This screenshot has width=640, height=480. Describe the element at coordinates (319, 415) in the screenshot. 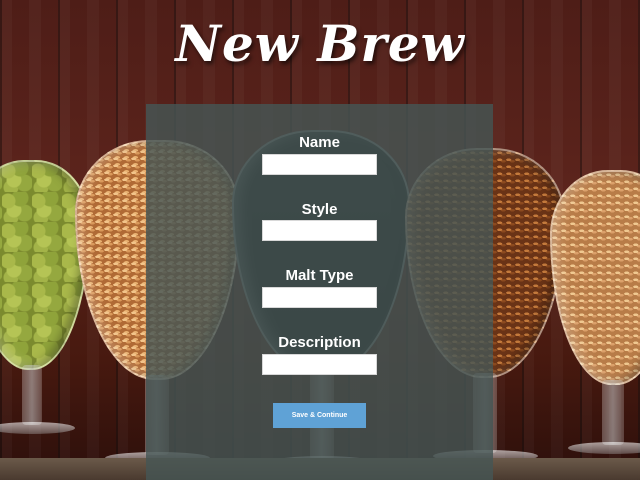

I see `save-continue-button: Save & Continue` at that location.